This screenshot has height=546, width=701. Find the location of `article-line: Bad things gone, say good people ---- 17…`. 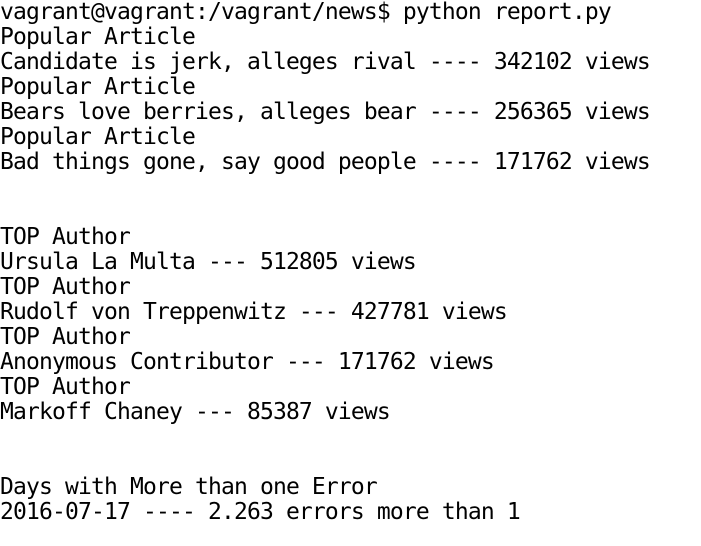

article-line: Bad things gone, say good people ---- 17… is located at coordinates (325, 162).